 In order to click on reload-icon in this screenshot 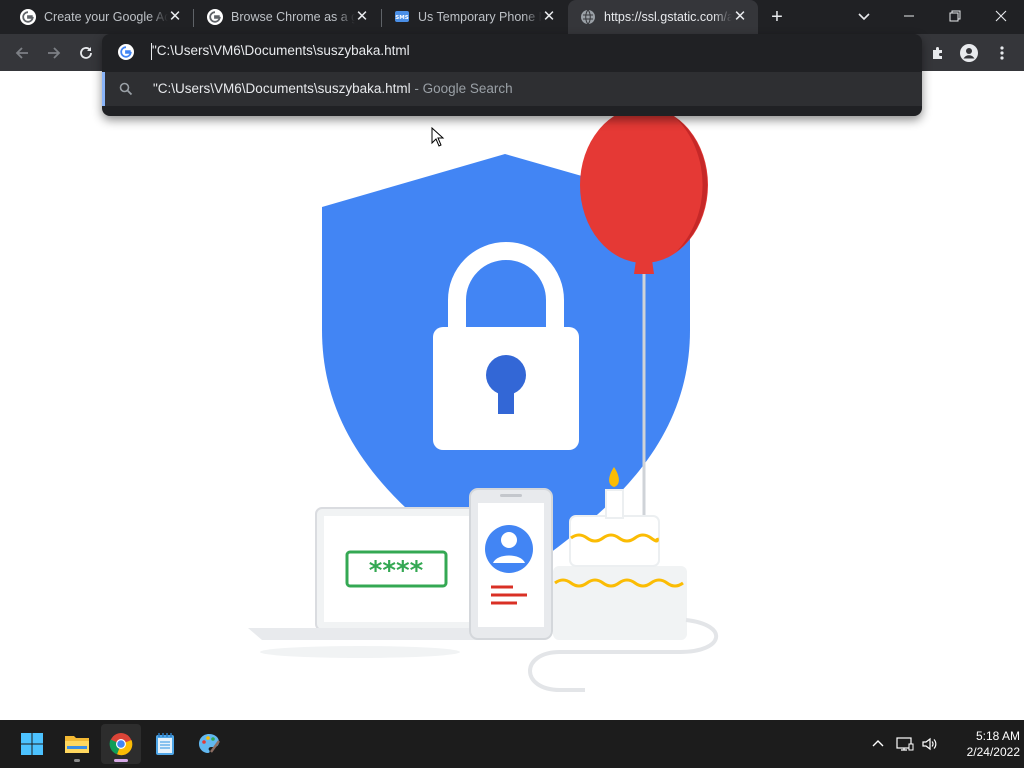, I will do `click(86, 53)`.